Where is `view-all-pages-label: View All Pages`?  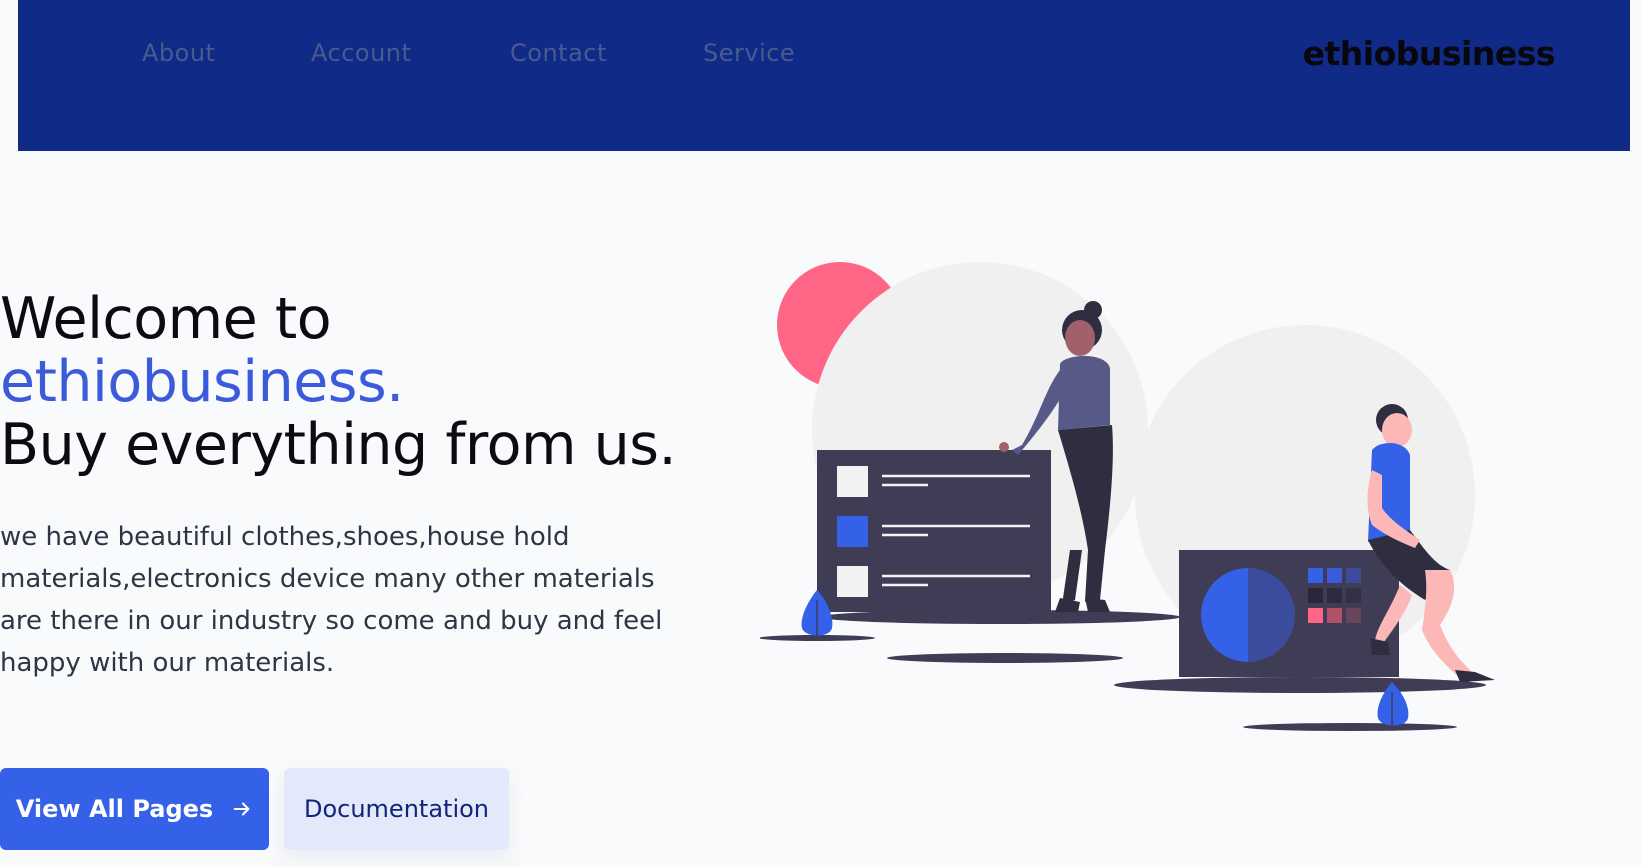 view-all-pages-label: View All Pages is located at coordinates (114, 809).